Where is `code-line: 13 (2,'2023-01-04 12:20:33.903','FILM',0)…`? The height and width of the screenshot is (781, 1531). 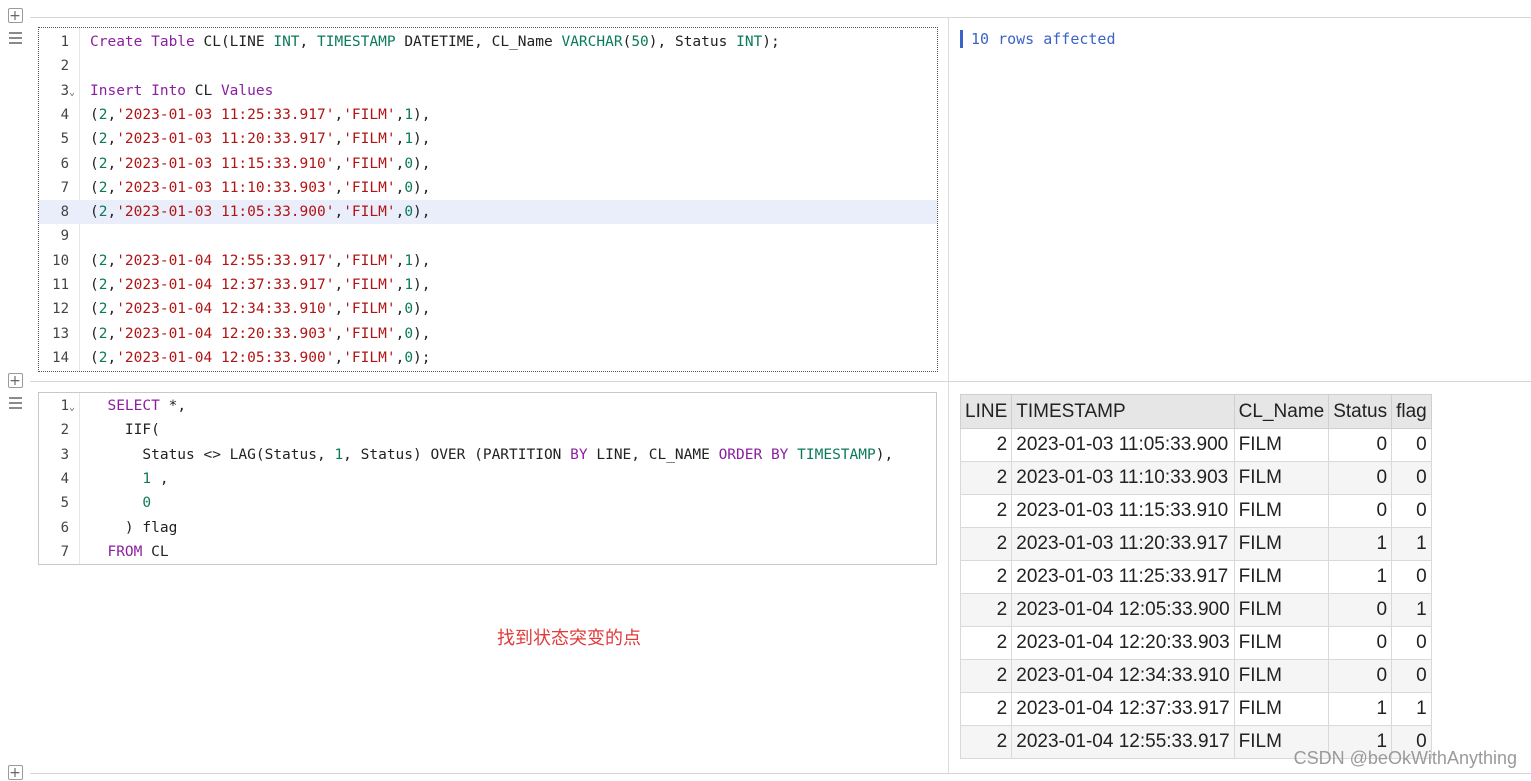 code-line: 13 (2,'2023-01-04 12:20:33.903','FILM',0)… is located at coordinates (488, 334).